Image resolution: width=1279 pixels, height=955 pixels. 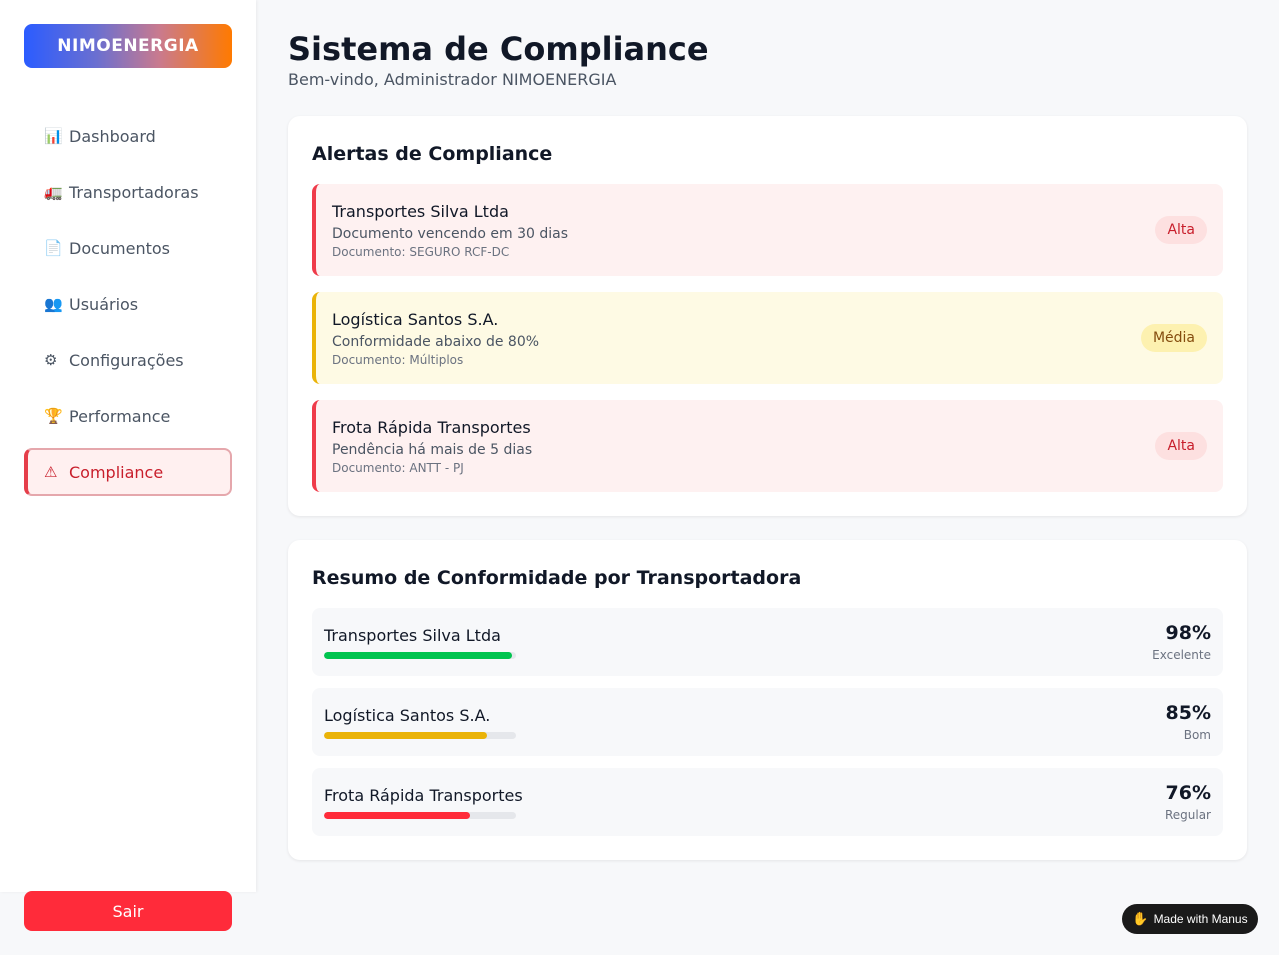 I want to click on compliance-percent: 98%, so click(x=1188, y=633).